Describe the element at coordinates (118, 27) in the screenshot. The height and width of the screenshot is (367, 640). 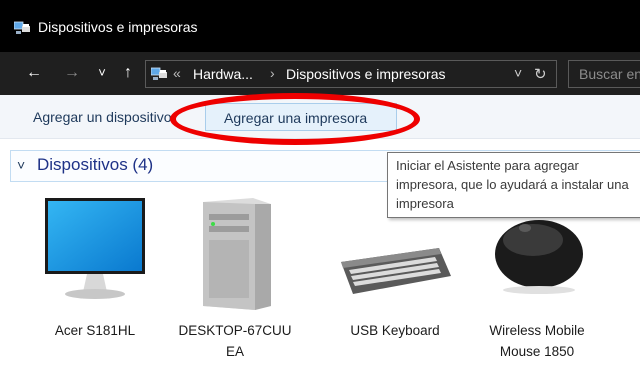
I see `window-title: Dispositivos e impresoras` at that location.